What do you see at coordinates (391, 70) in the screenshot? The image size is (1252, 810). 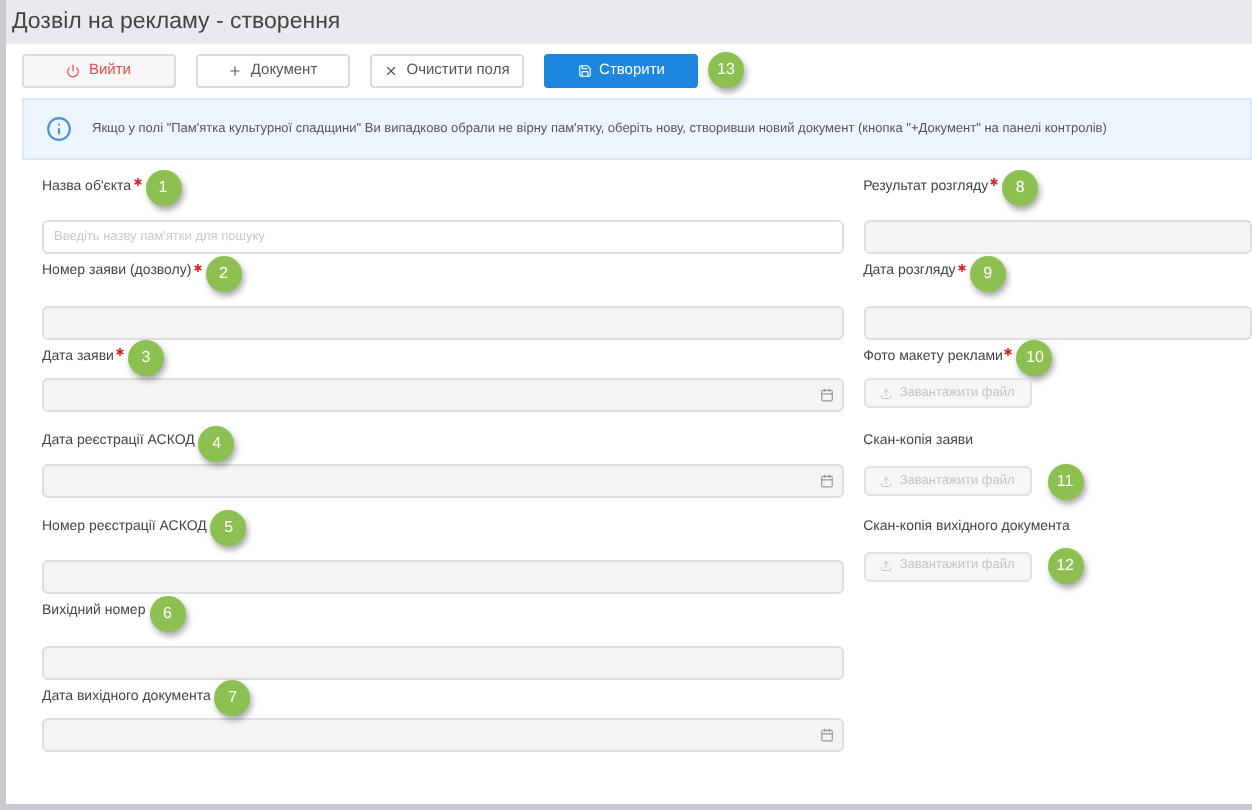 I see `close-icon` at bounding box center [391, 70].